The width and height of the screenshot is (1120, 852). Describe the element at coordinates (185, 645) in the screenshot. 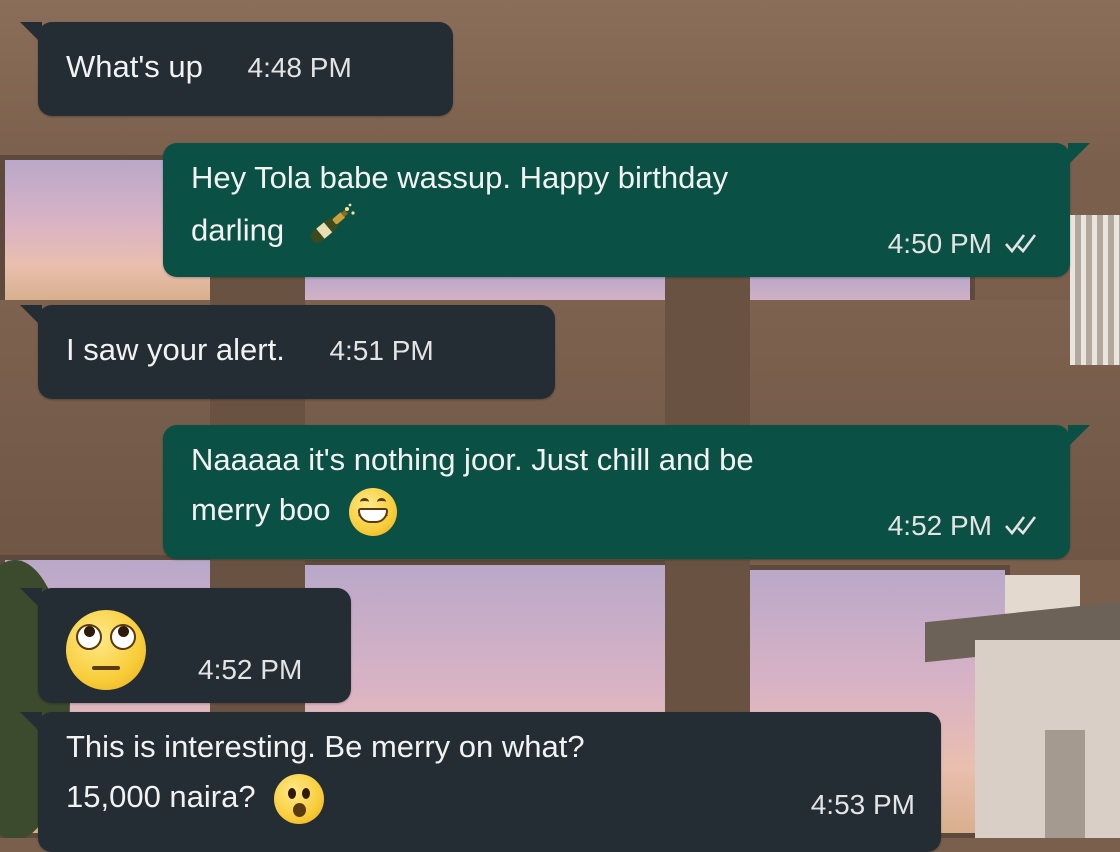

I see `message-bubble-incoming: 4:52 PM` at that location.